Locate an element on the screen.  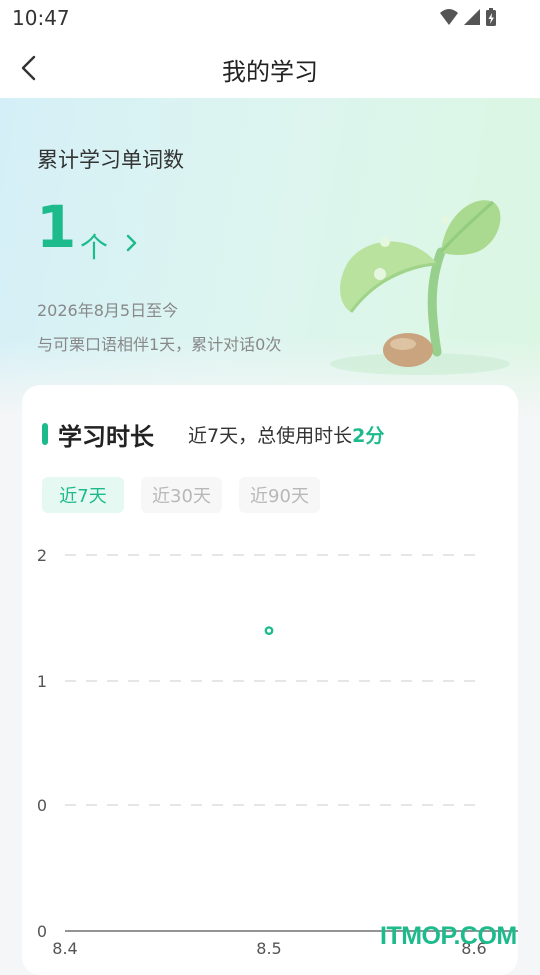
word-count-value: 1 is located at coordinates (56, 227).